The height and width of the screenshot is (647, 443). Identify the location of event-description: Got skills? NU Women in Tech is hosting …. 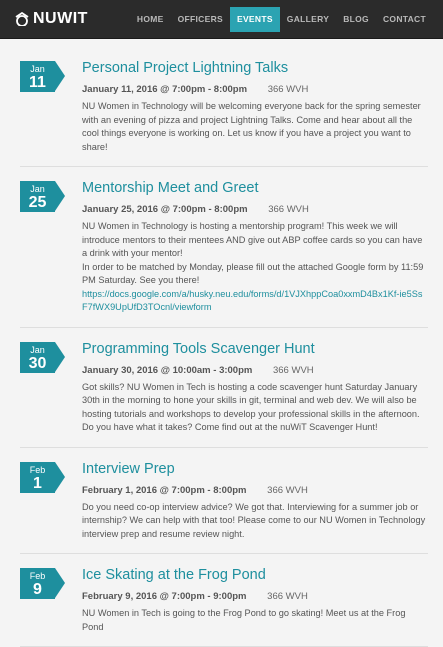
(255, 408).